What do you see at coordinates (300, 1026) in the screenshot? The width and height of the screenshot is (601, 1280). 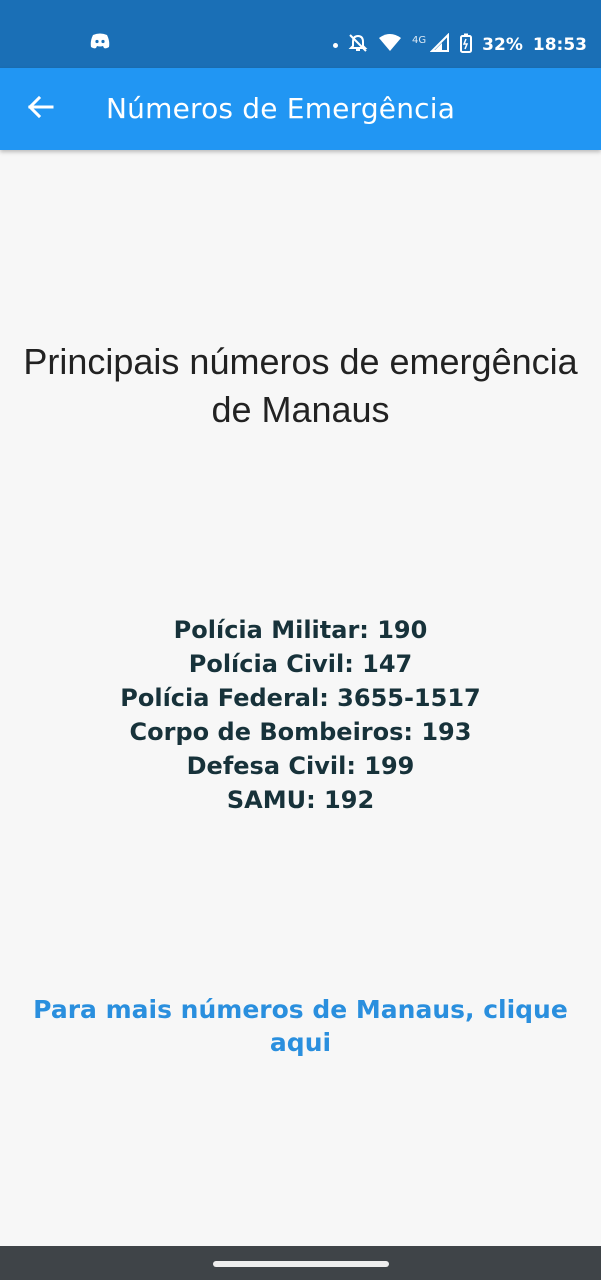 I see `more-numbers-link: Para mais números de Manaus, clique aqui` at bounding box center [300, 1026].